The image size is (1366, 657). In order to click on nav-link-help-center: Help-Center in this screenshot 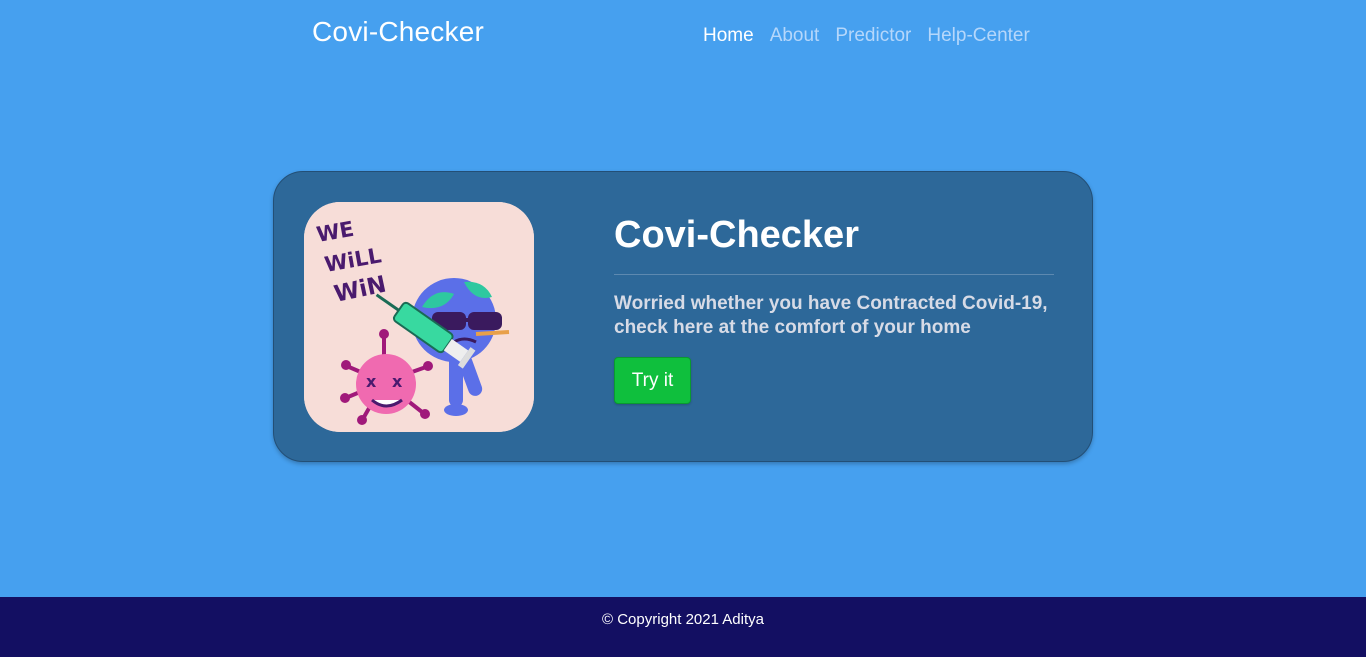, I will do `click(978, 36)`.